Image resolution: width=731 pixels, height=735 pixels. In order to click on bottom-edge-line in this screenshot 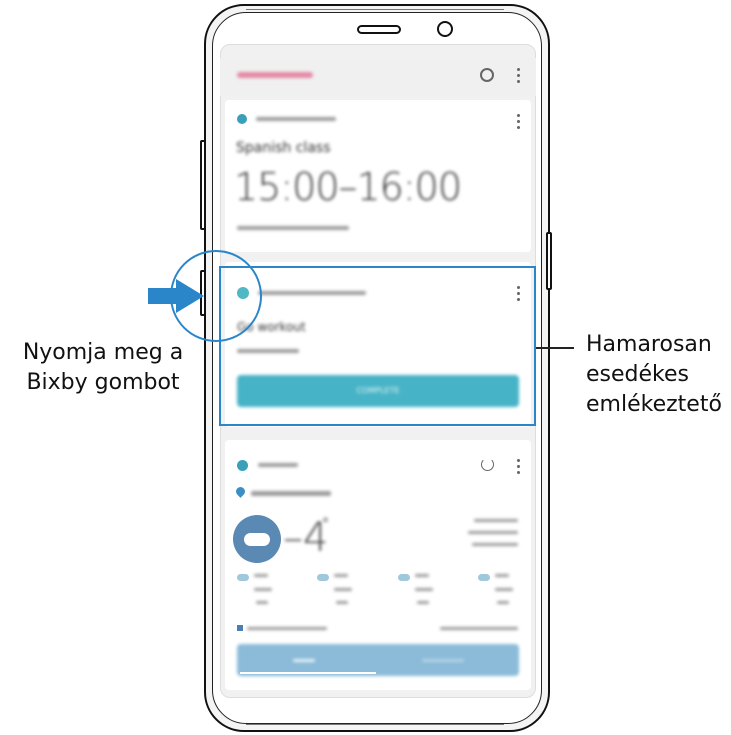, I will do `click(375, 724)`.